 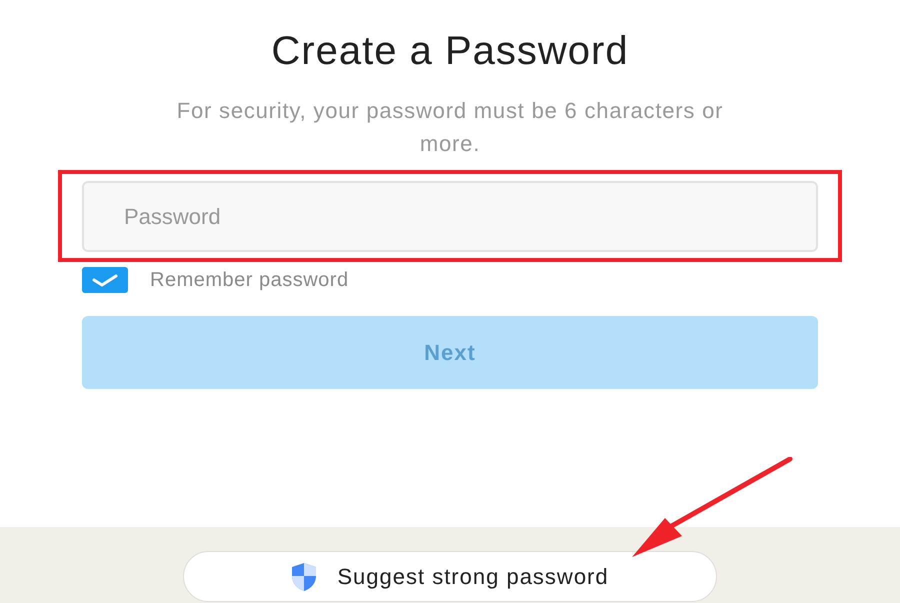 I want to click on security-hint: For security, your password must be 6 characters or more., so click(x=450, y=127).